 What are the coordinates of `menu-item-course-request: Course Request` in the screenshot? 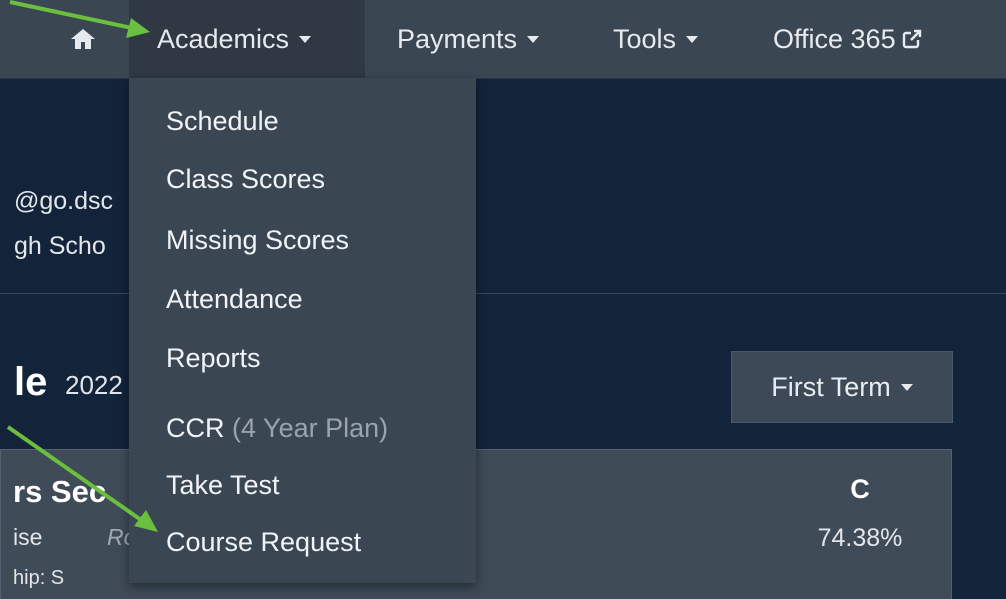 It's located at (263, 542).